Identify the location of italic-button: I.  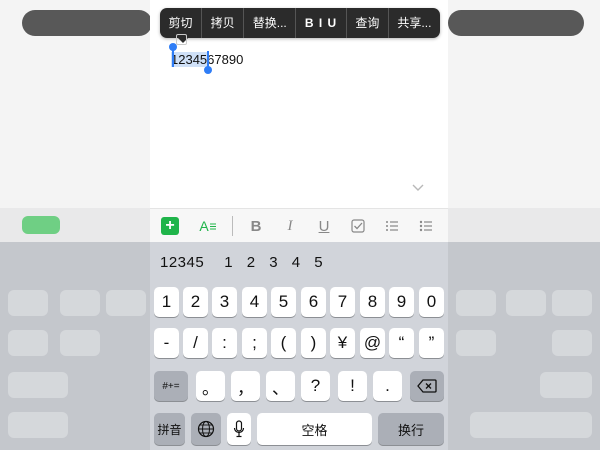
(290, 226).